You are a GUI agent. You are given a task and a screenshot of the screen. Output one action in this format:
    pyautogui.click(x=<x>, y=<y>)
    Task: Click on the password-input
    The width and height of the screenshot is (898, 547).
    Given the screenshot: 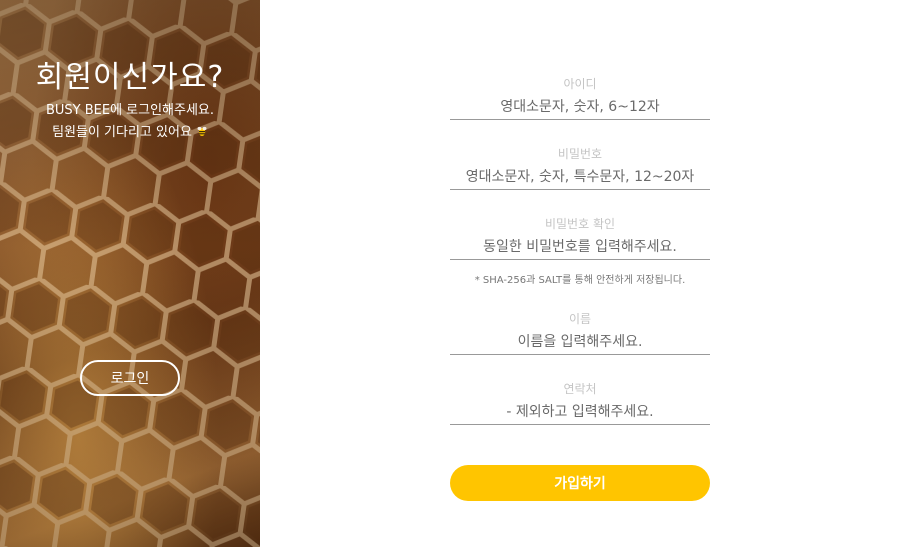 What is the action you would take?
    pyautogui.click(x=580, y=177)
    